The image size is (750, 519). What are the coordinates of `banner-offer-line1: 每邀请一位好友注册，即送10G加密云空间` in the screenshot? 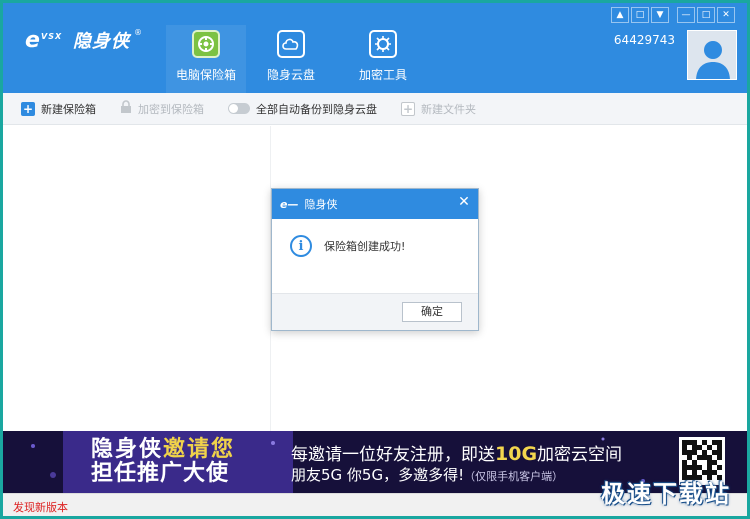 It's located at (456, 452).